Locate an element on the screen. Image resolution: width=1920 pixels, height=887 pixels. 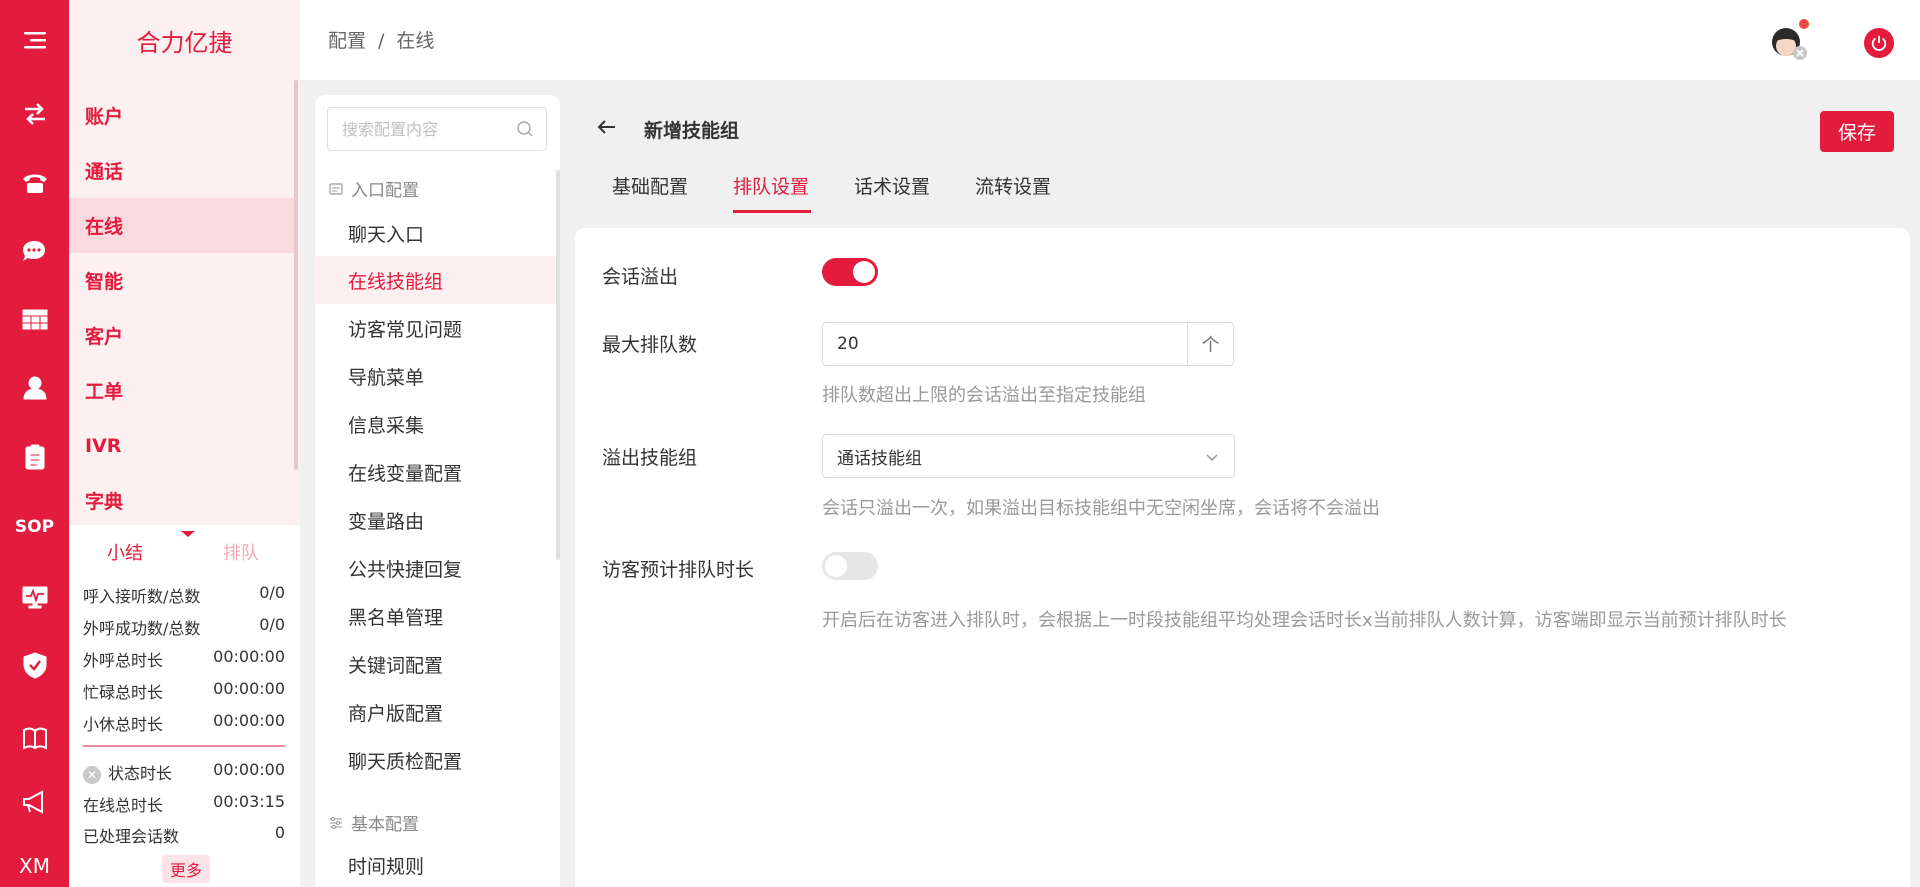
transfer-icon is located at coordinates (34, 114).